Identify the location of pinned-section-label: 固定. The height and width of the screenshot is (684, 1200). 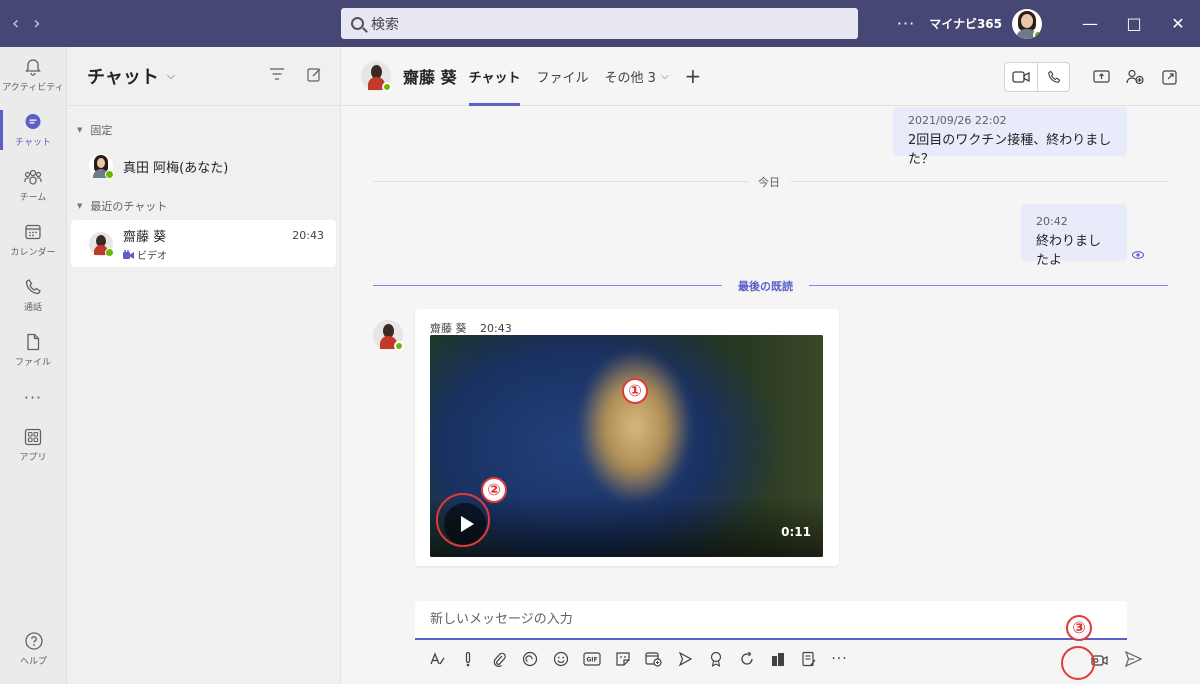
(101, 130).